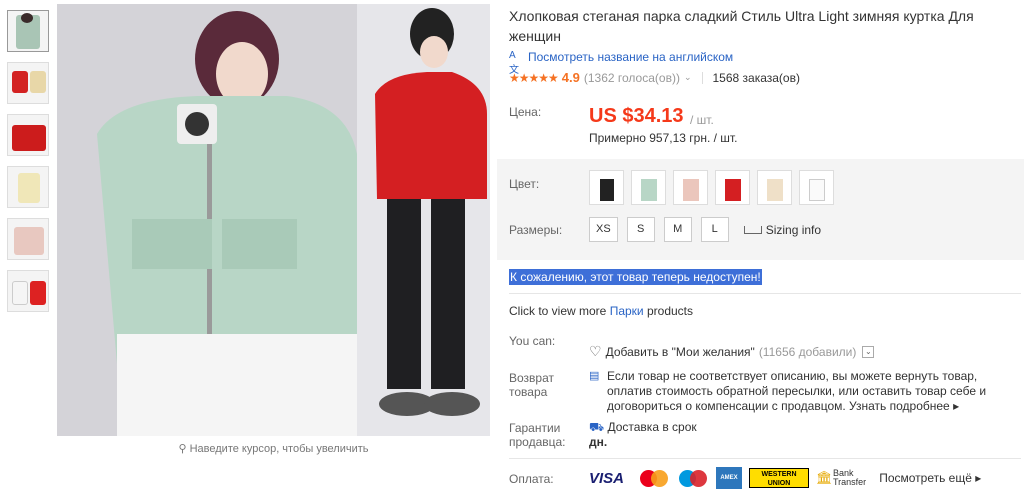 This screenshot has width=1024, height=500. Describe the element at coordinates (774, 187) in the screenshot. I see `color-swatch-beige` at that location.